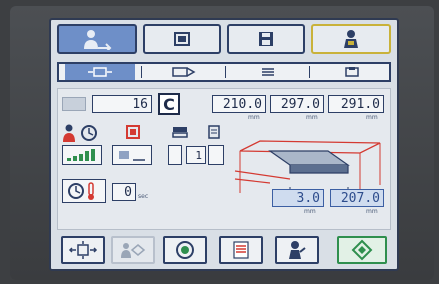  Describe the element at coordinates (310, 211) in the screenshot. I see `offset-a-unit: mm` at that location.